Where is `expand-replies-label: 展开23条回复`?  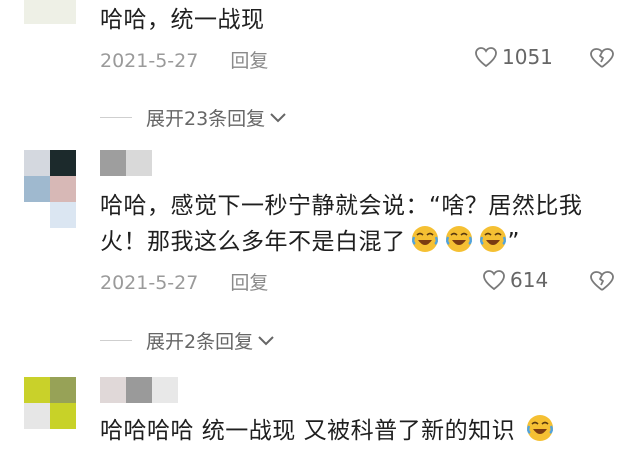 expand-replies-label: 展开23条回复 is located at coordinates (206, 119).